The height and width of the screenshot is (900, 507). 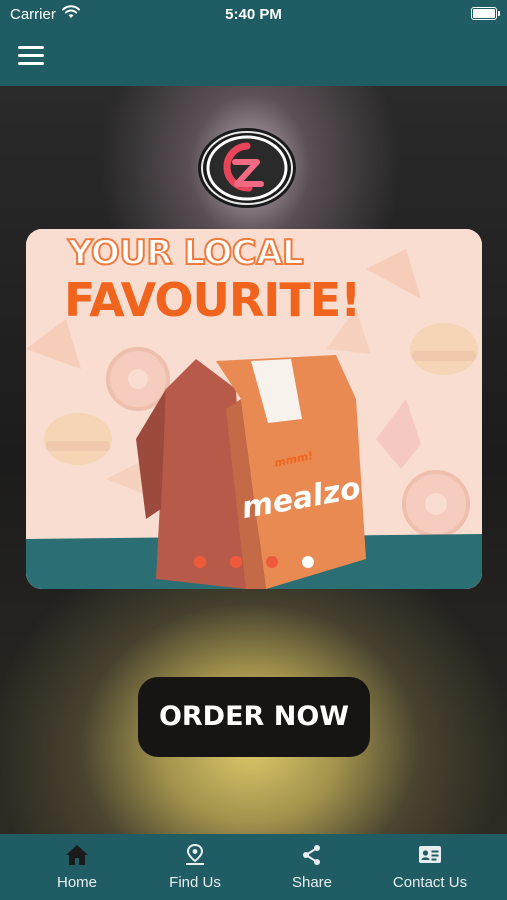 What do you see at coordinates (430, 854) in the screenshot?
I see `contact-card-icon` at bounding box center [430, 854].